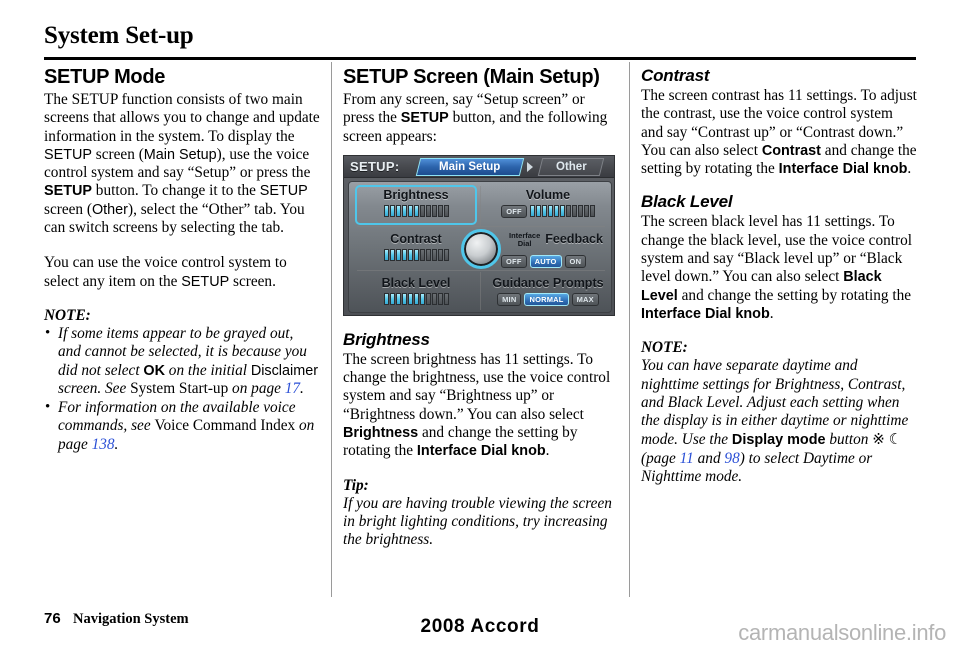 The image size is (960, 655). Describe the element at coordinates (416, 298) in the screenshot. I see `nav-black-level-meter` at that location.